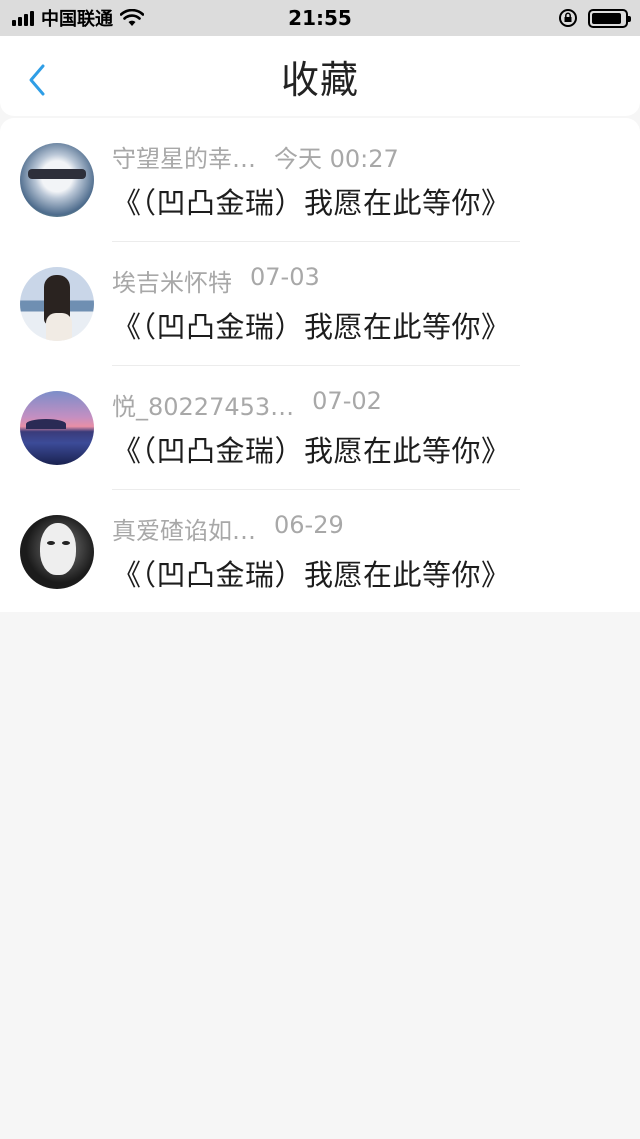  Describe the element at coordinates (347, 400) in the screenshot. I see `favorite-time: 07-02` at that location.